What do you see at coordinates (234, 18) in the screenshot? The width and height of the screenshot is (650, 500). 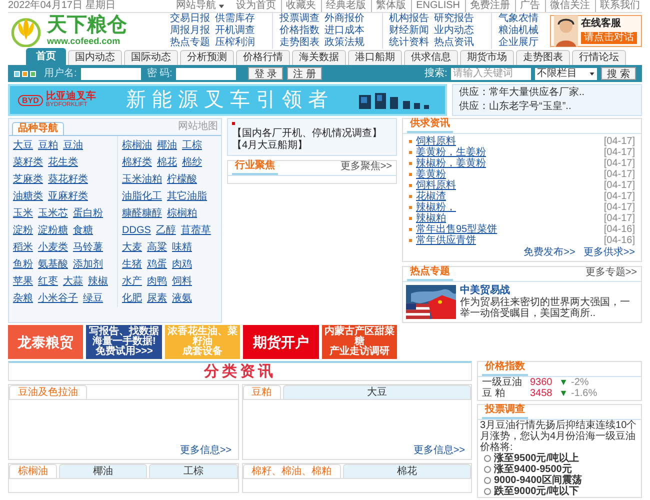 I see `header-link: 供需库存` at bounding box center [234, 18].